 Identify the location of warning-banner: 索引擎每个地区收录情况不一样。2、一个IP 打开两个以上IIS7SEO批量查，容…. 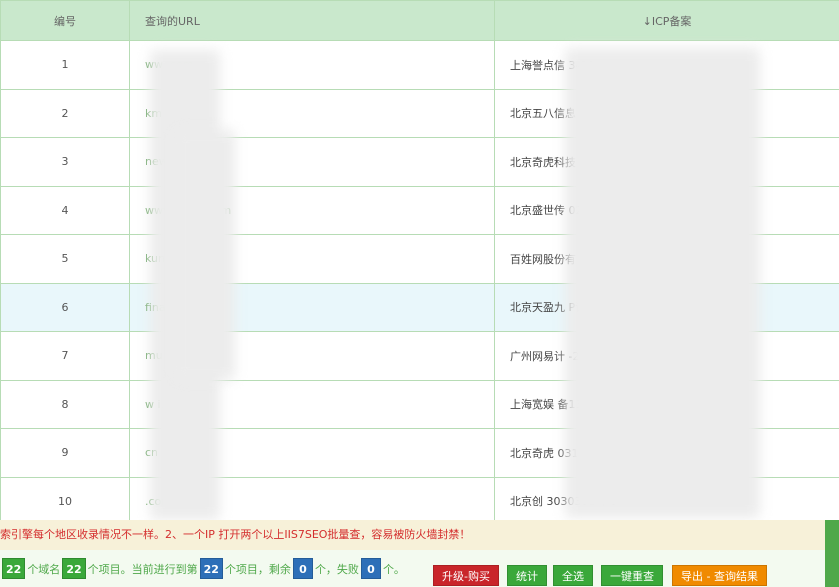
(412, 535).